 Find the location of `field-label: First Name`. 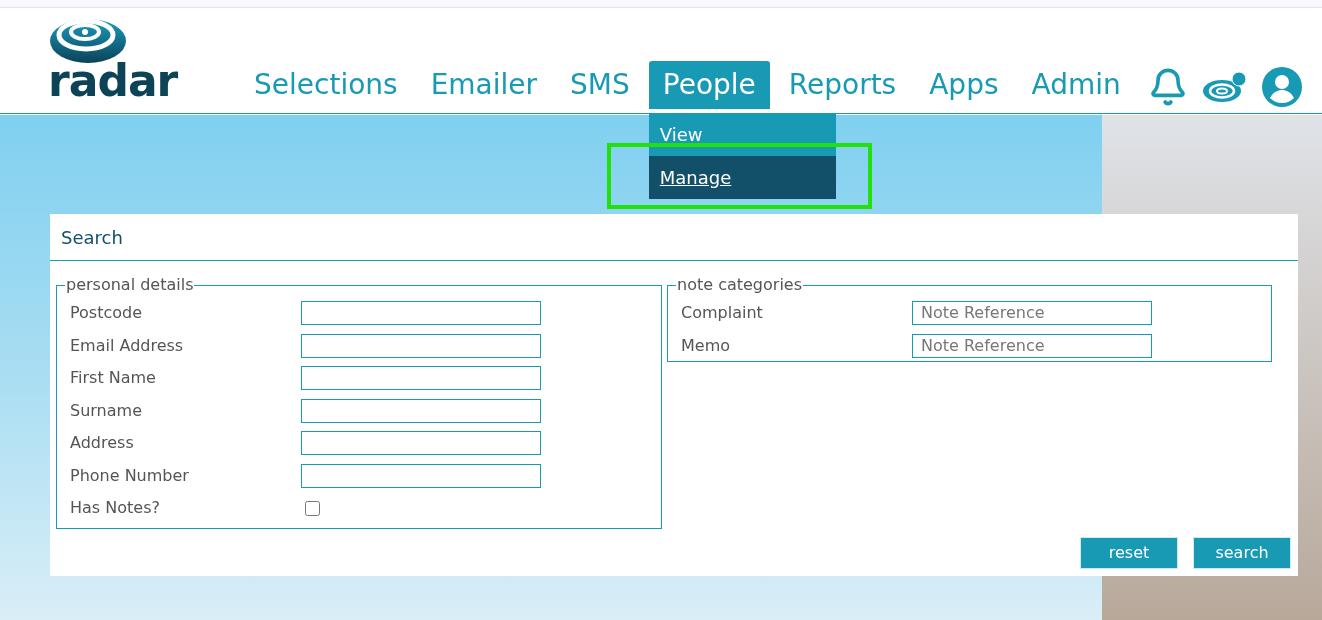

field-label: First Name is located at coordinates (113, 378).